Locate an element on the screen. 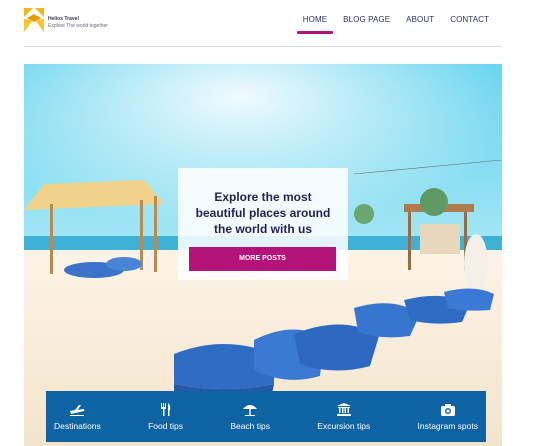  category-excursion-tips: Excursion tips is located at coordinates (343, 416).